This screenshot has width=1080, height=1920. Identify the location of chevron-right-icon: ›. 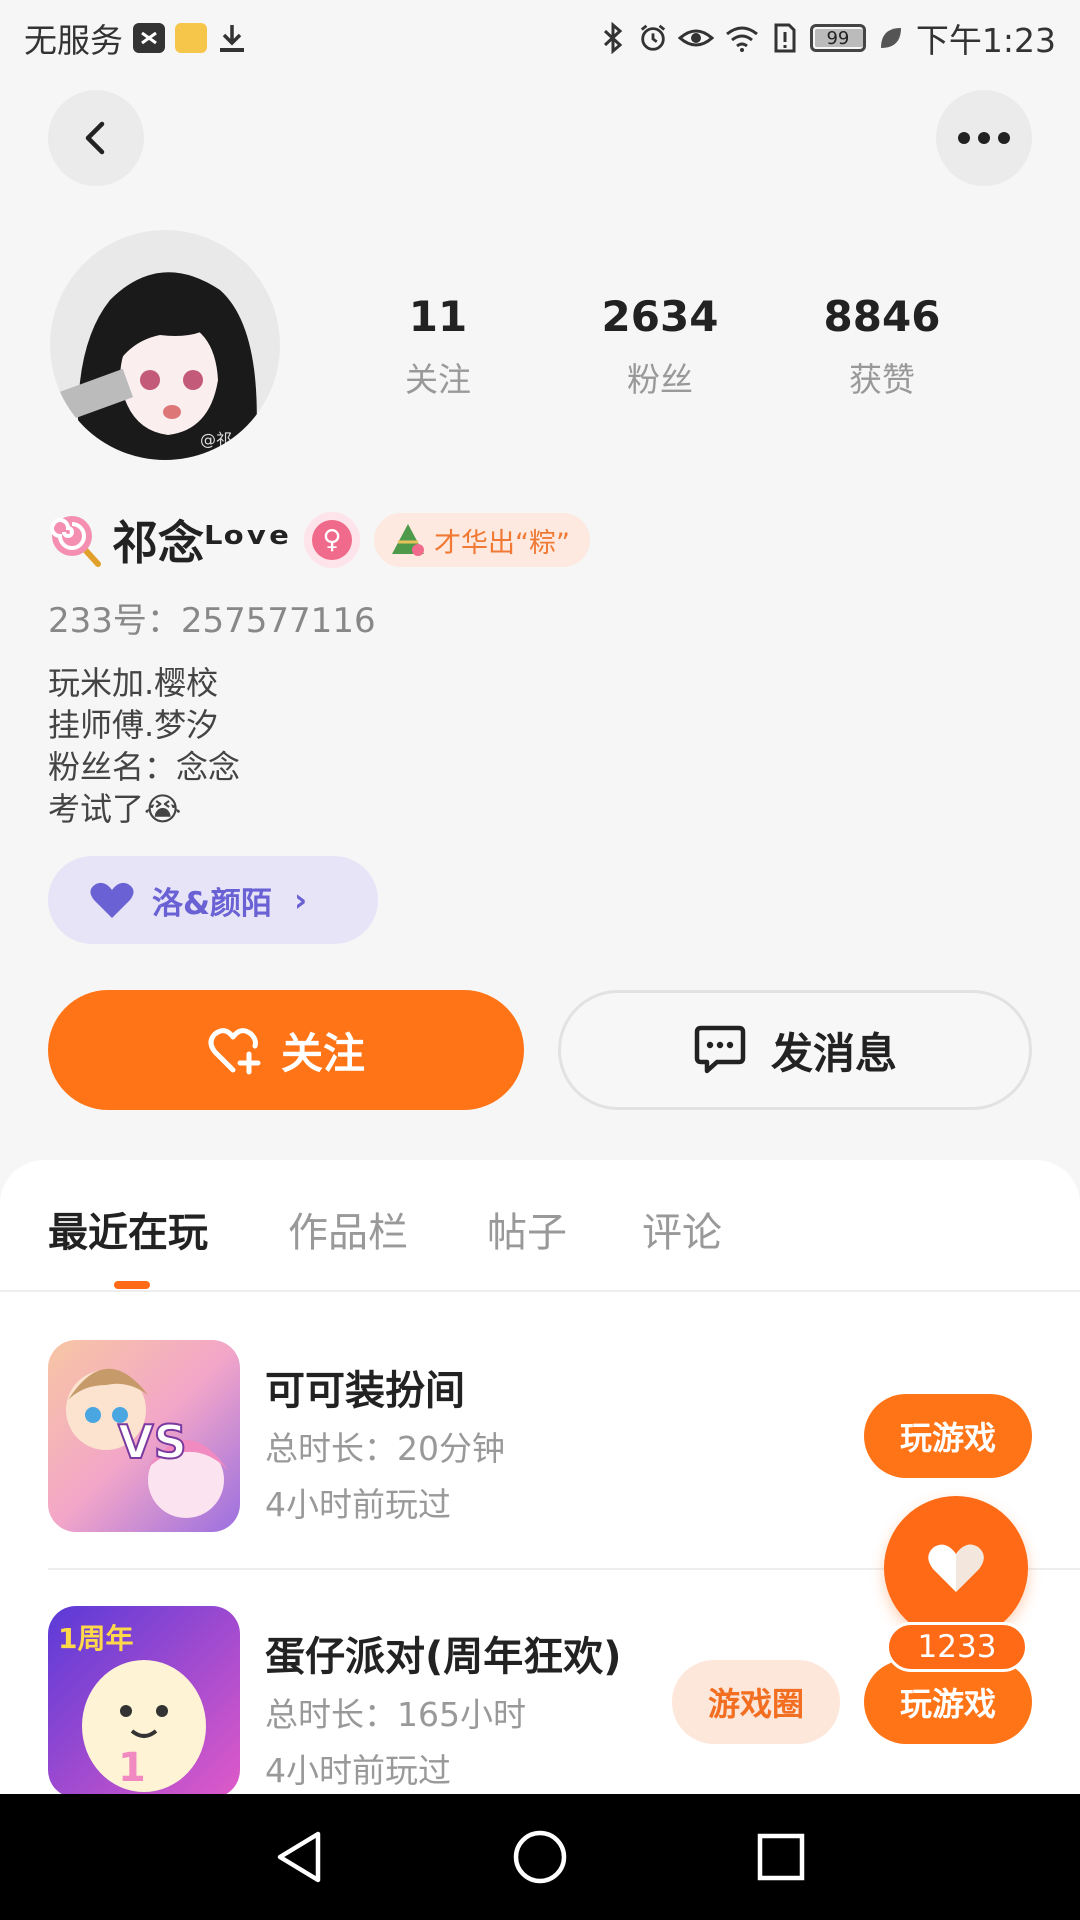
(301, 900).